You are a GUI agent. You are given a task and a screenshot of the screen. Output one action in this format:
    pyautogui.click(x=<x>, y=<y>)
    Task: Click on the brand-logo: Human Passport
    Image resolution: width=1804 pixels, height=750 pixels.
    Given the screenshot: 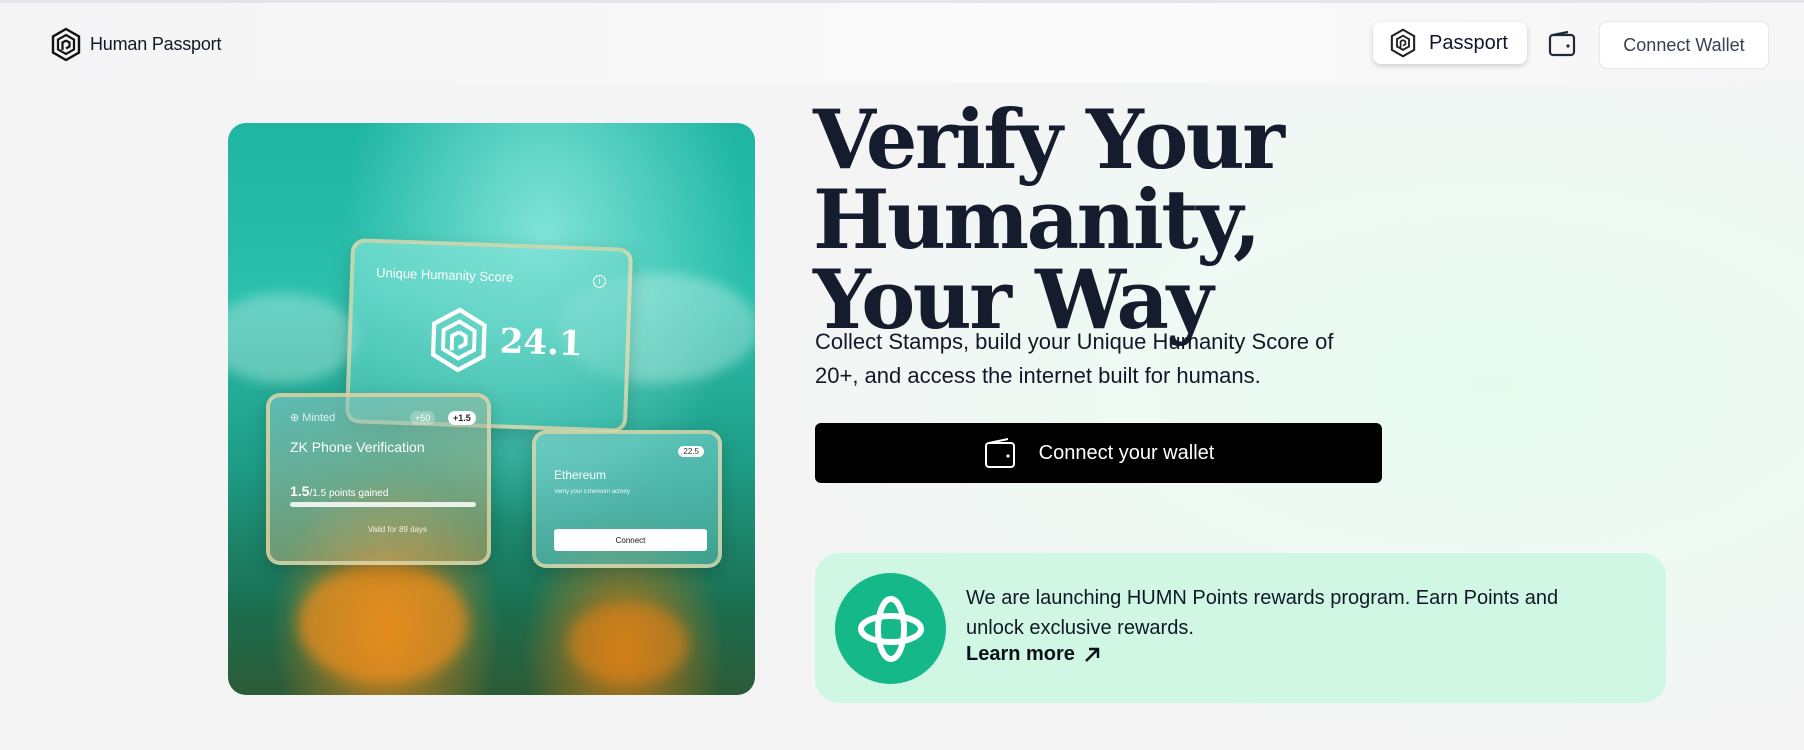 What is the action you would take?
    pyautogui.click(x=135, y=44)
    